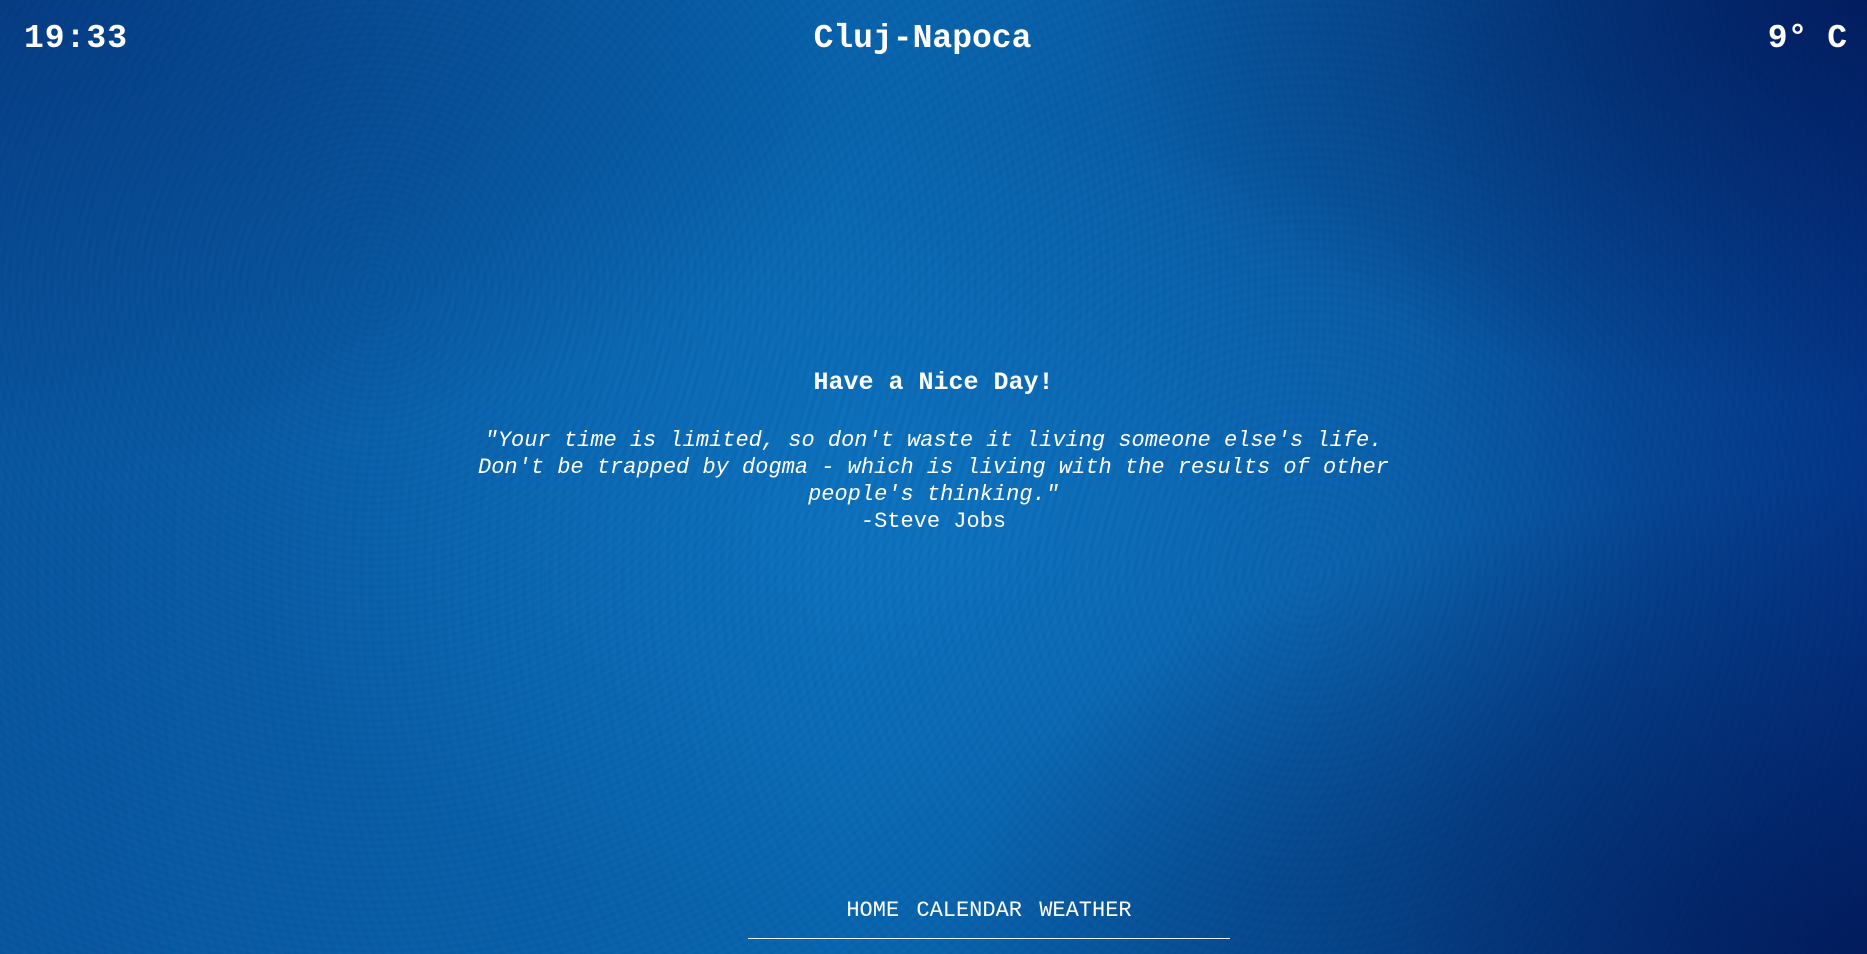 The width and height of the screenshot is (1867, 954). I want to click on top-bar: 19:33 Cluj-Napoca 9° C, so click(933, 40).